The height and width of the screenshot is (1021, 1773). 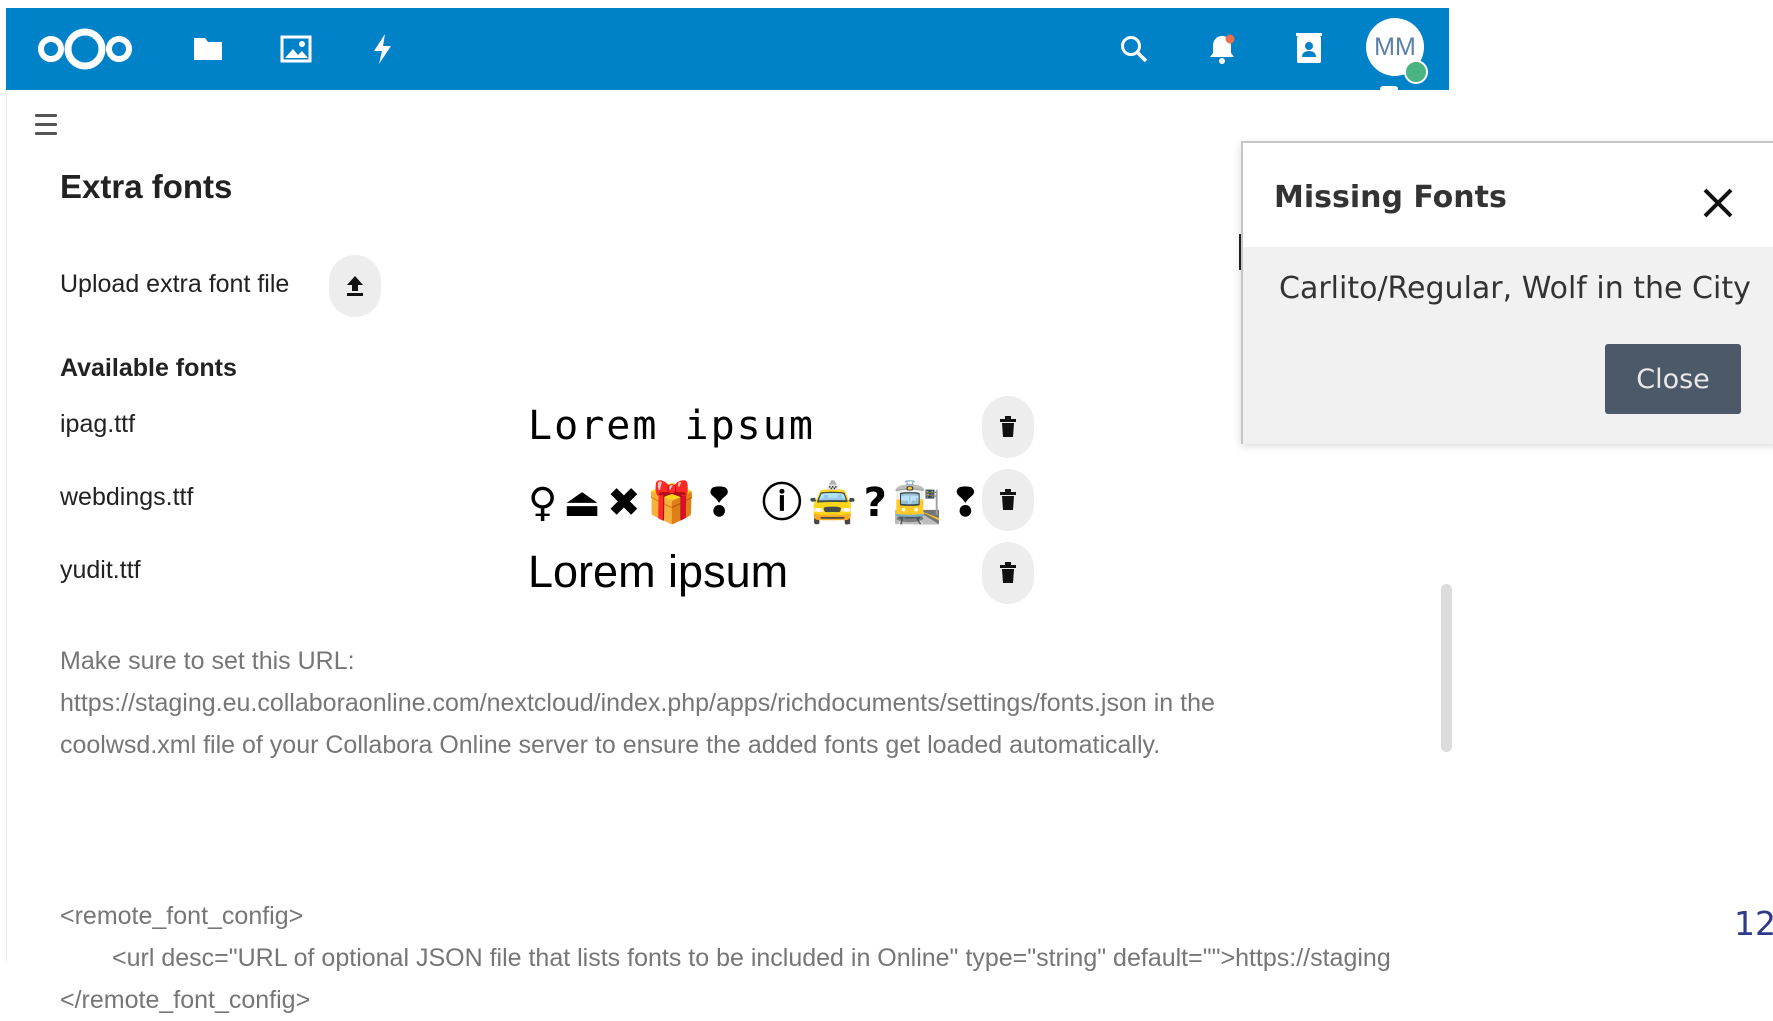 I want to click on font-name: webdings.ttf, so click(x=127, y=497).